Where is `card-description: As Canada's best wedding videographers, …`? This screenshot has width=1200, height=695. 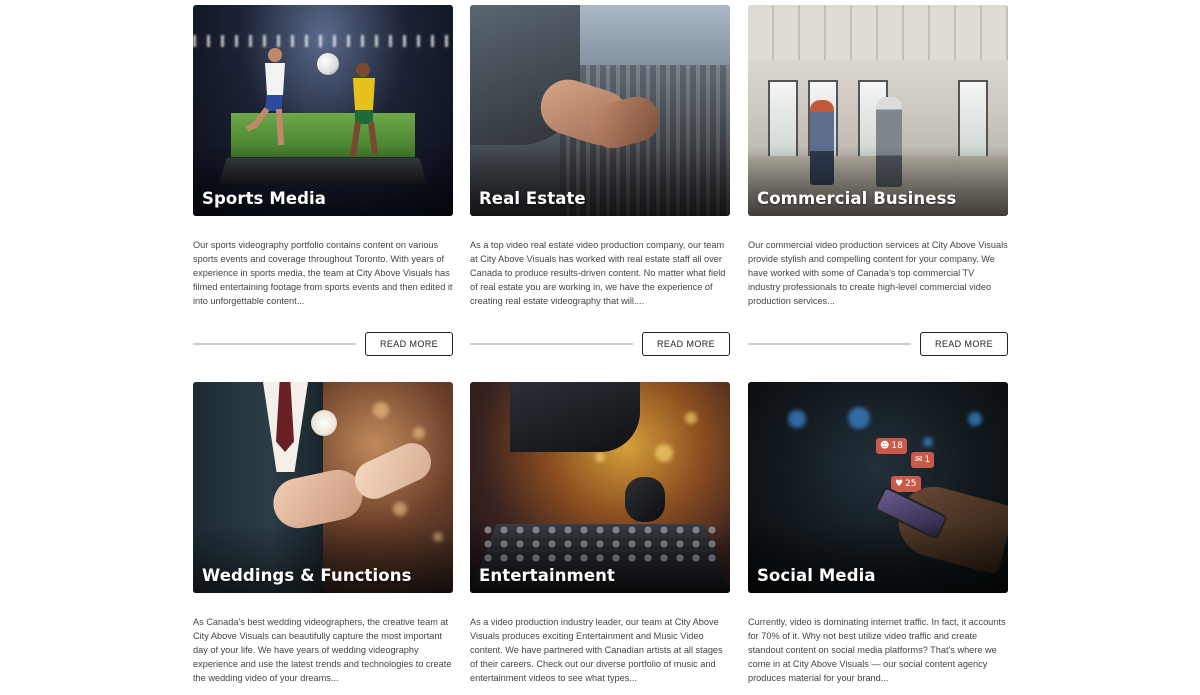
card-description: As Canada's best wedding videographers, … is located at coordinates (322, 650).